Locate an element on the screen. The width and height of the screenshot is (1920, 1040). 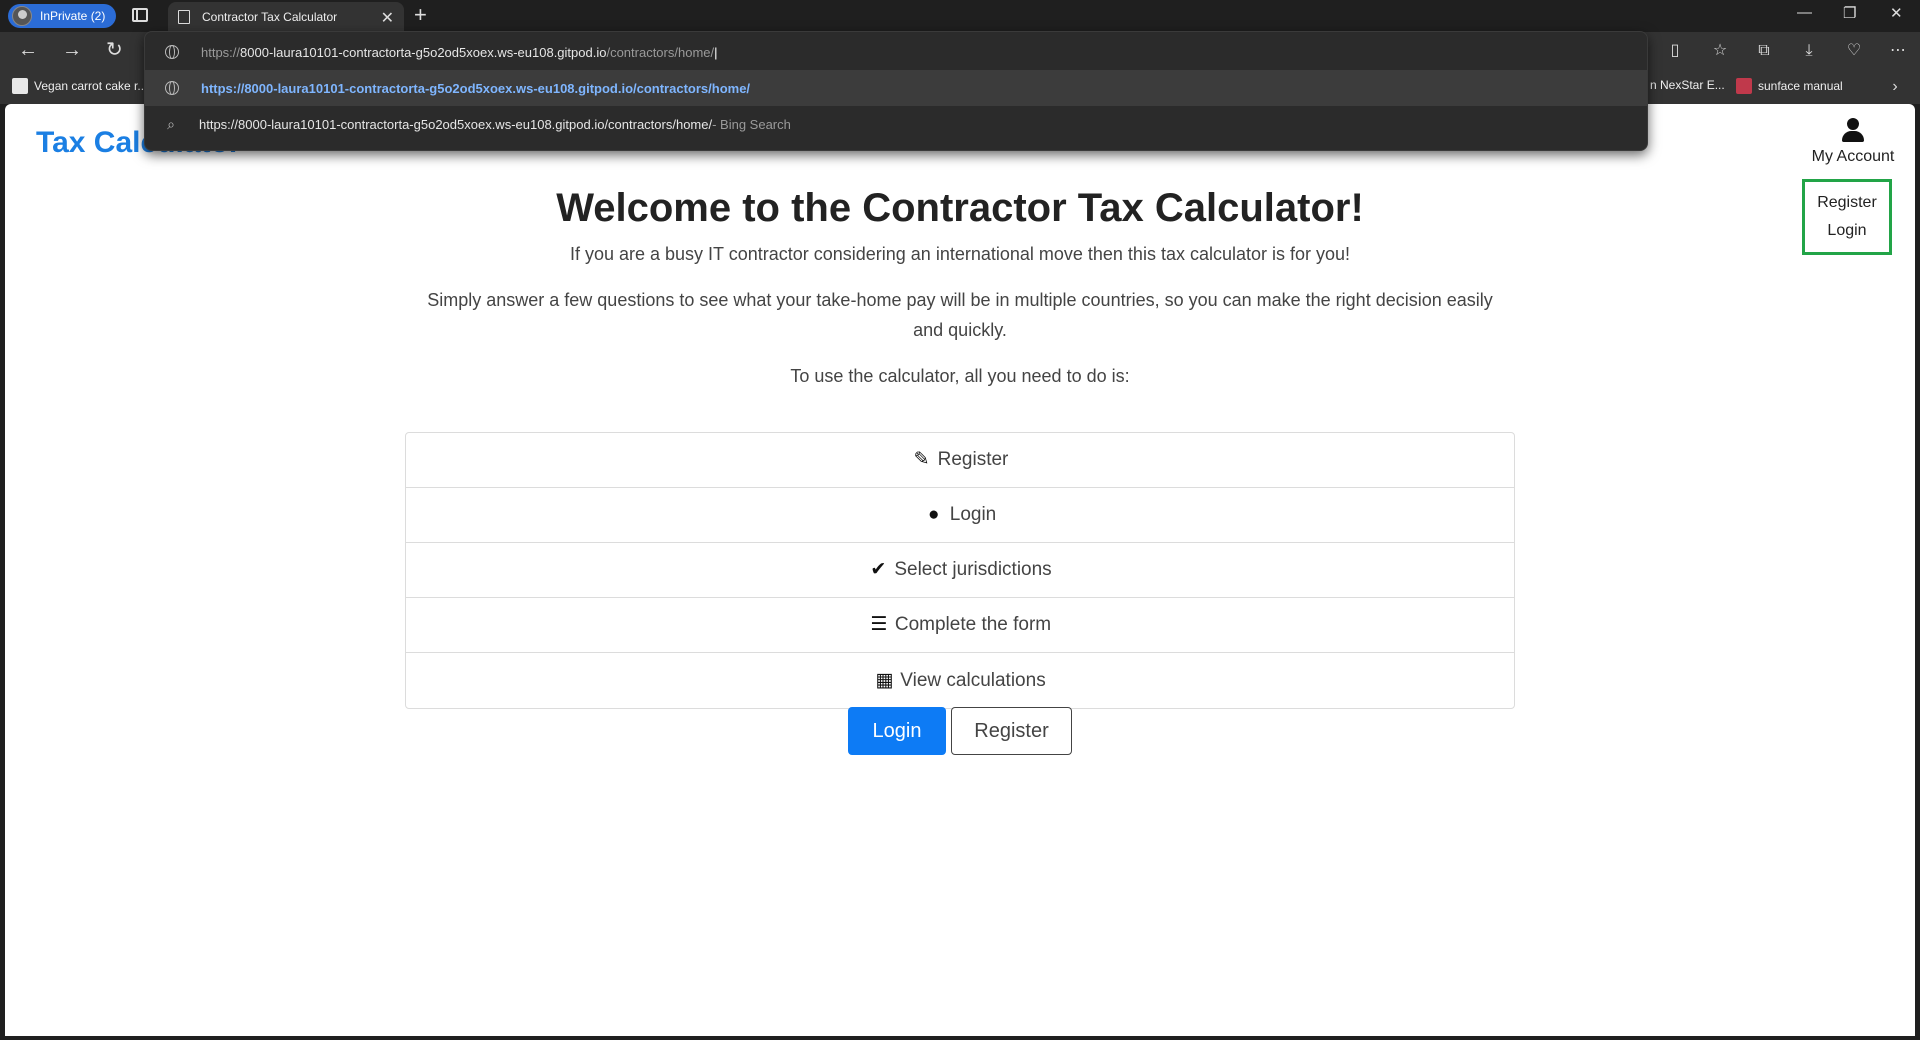
collections-icon: ⧉ is located at coordinates (1764, 51).